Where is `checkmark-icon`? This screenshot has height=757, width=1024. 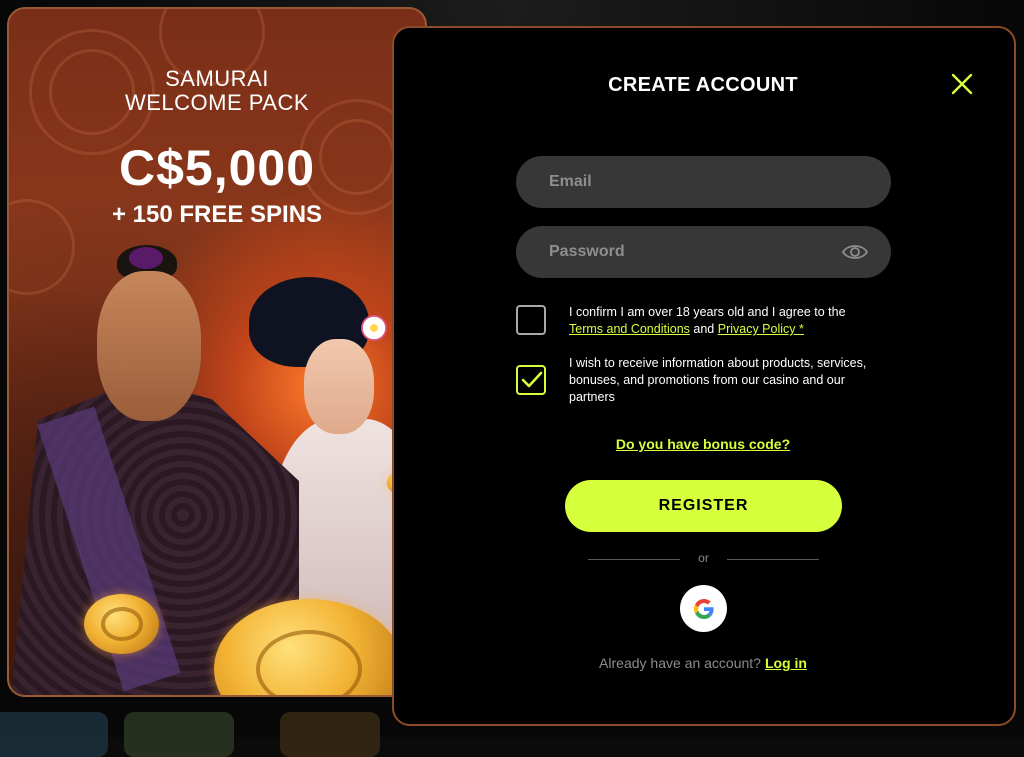 checkmark-icon is located at coordinates (532, 379).